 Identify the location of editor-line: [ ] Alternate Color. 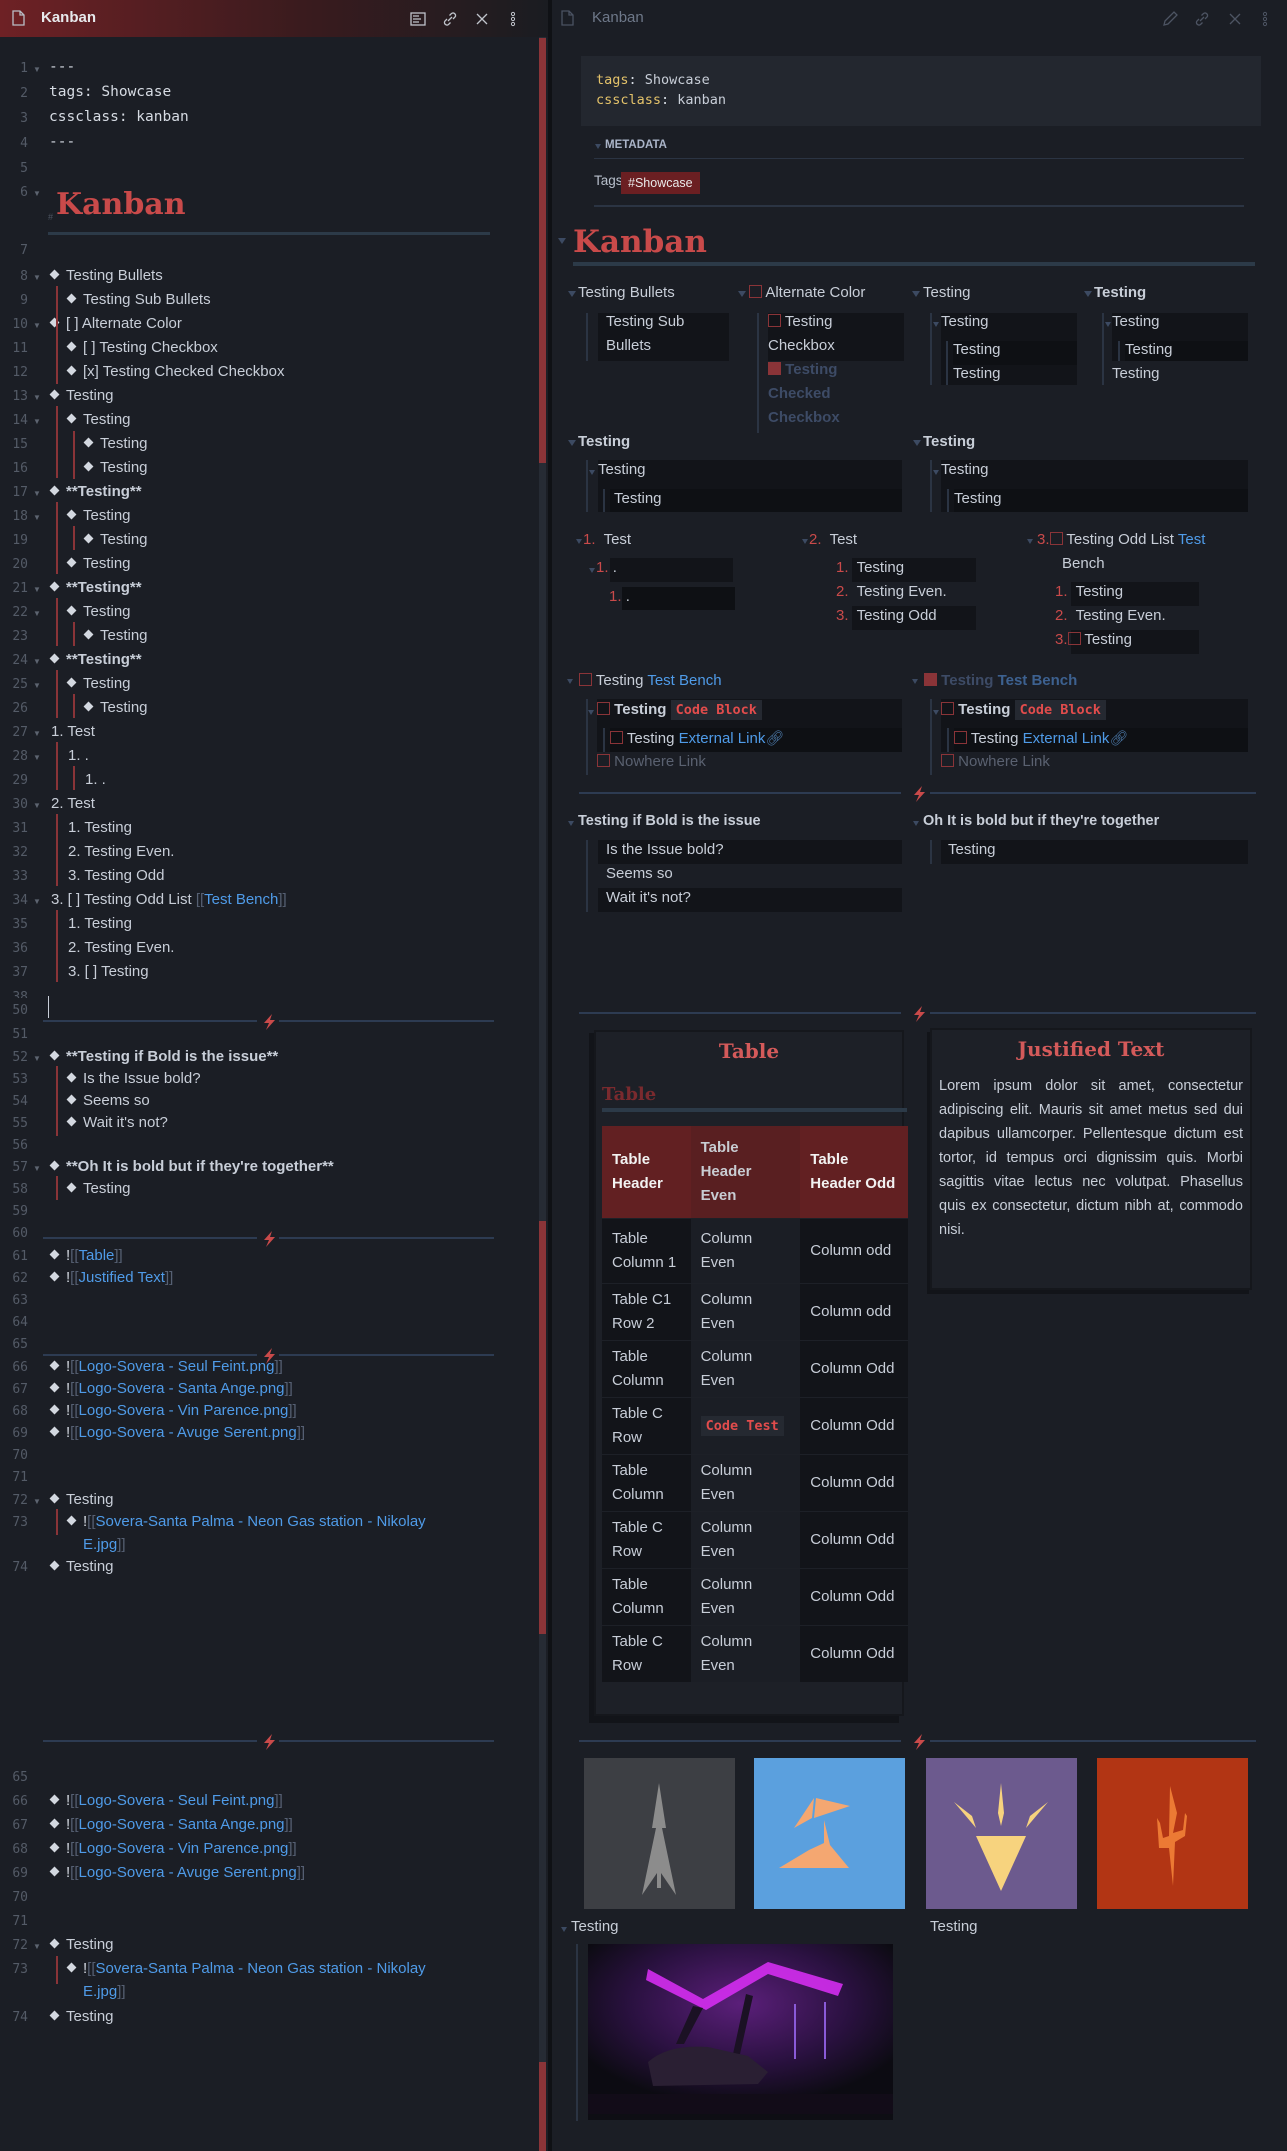
(115, 323).